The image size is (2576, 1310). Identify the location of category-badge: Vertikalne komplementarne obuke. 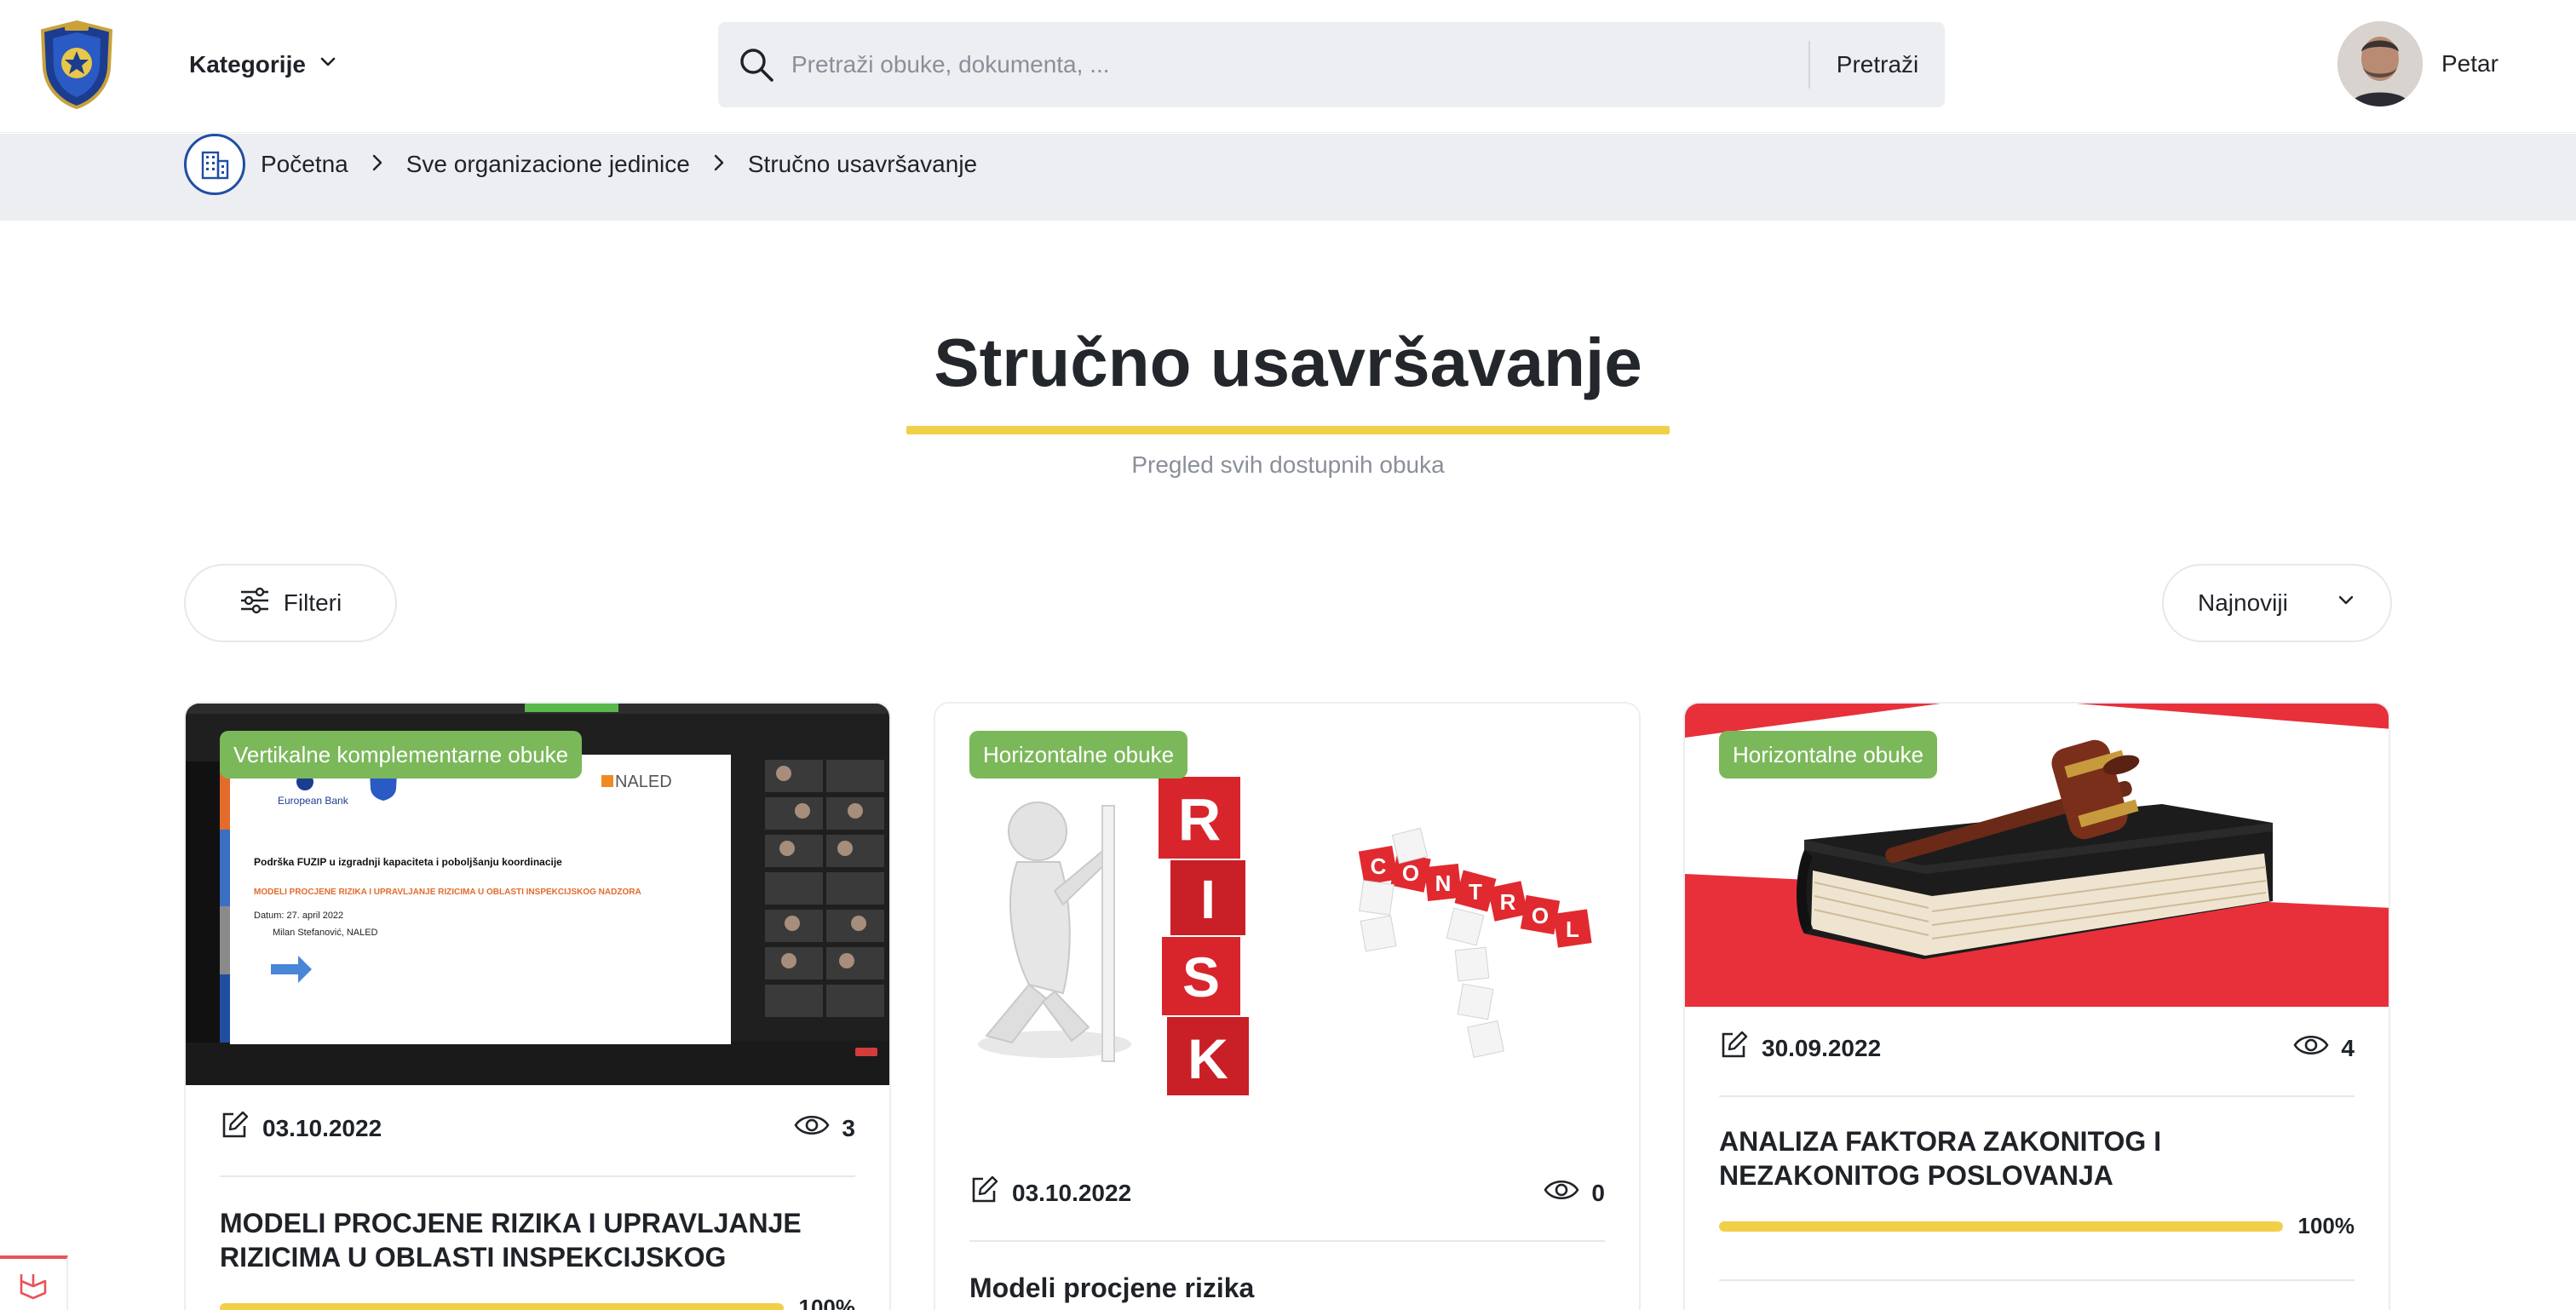
(402, 755).